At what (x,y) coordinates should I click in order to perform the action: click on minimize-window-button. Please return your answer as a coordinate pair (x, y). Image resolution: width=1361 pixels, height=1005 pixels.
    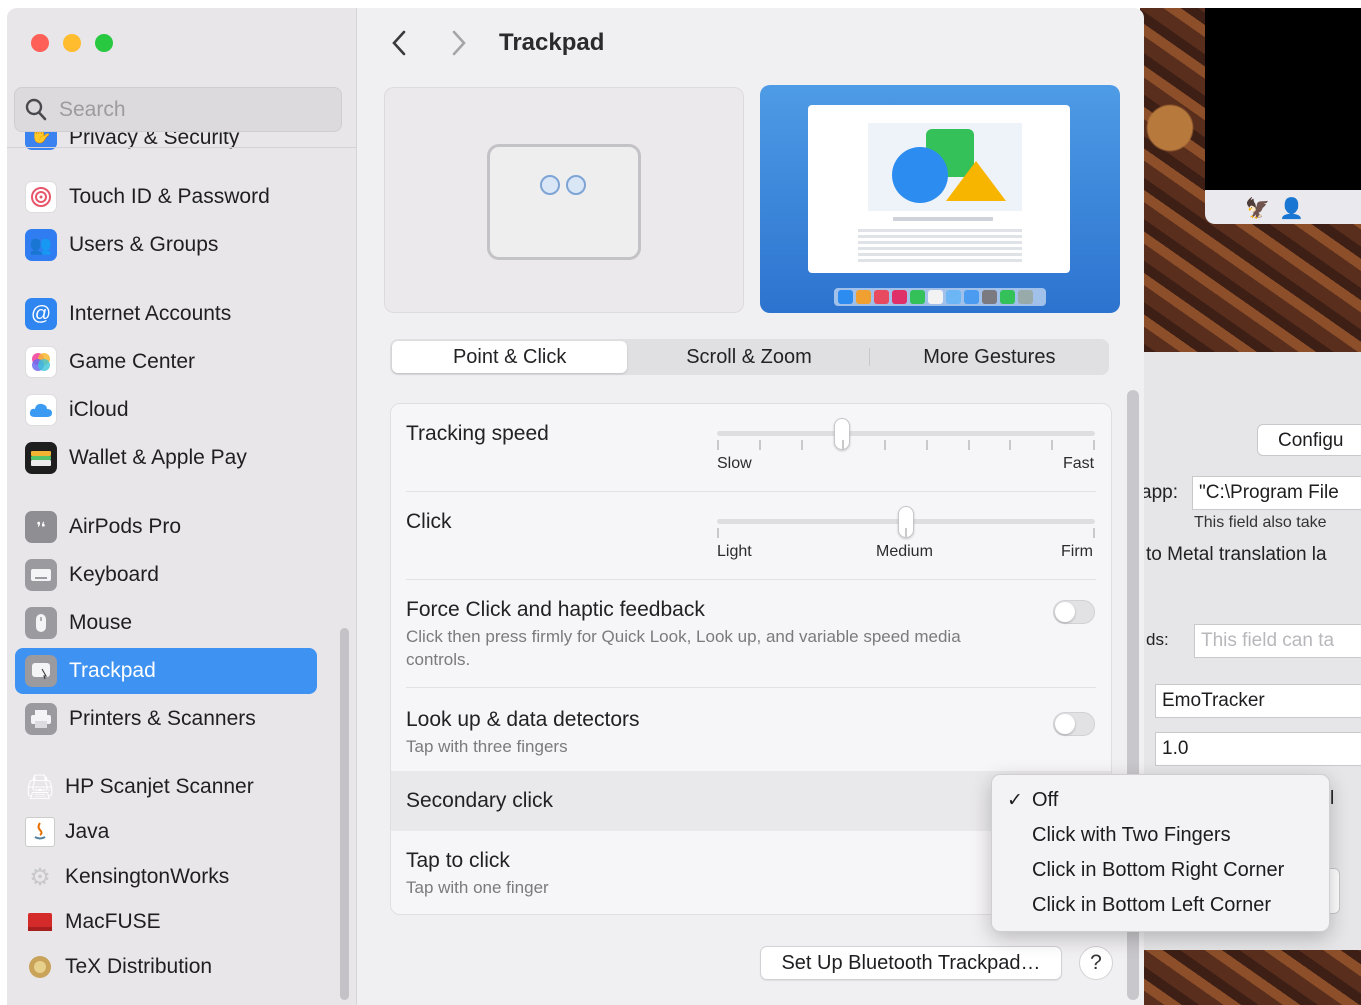
    Looking at the image, I should click on (72, 43).